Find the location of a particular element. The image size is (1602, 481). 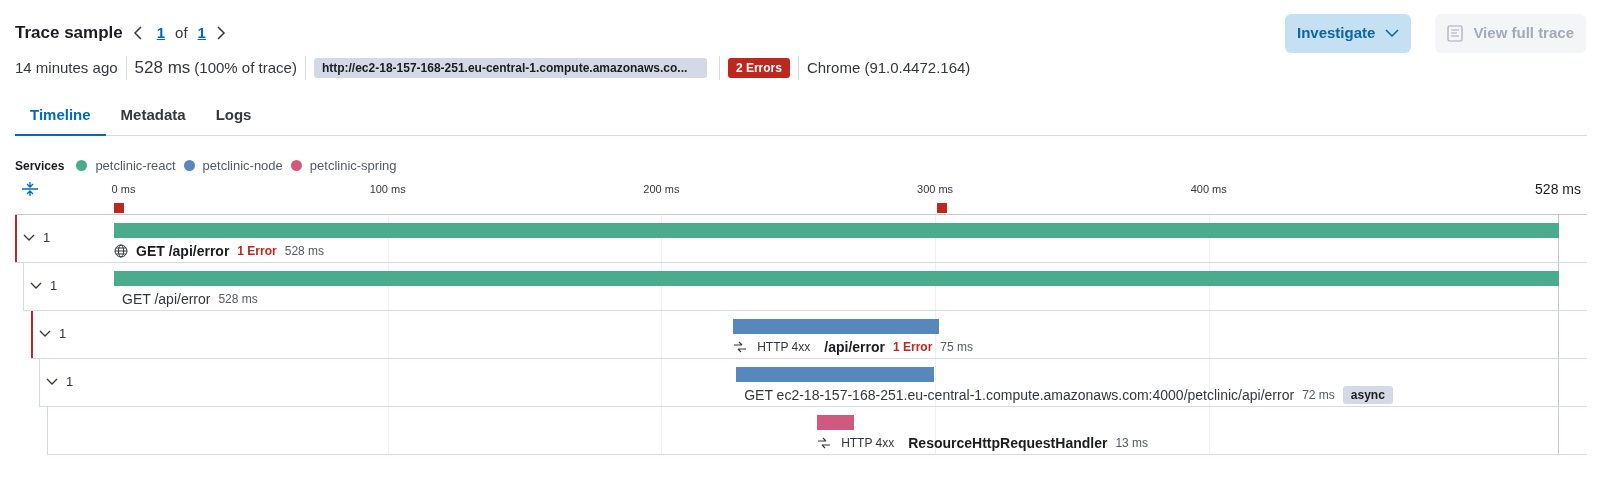

service-name: petclinic-react is located at coordinates (135, 166).